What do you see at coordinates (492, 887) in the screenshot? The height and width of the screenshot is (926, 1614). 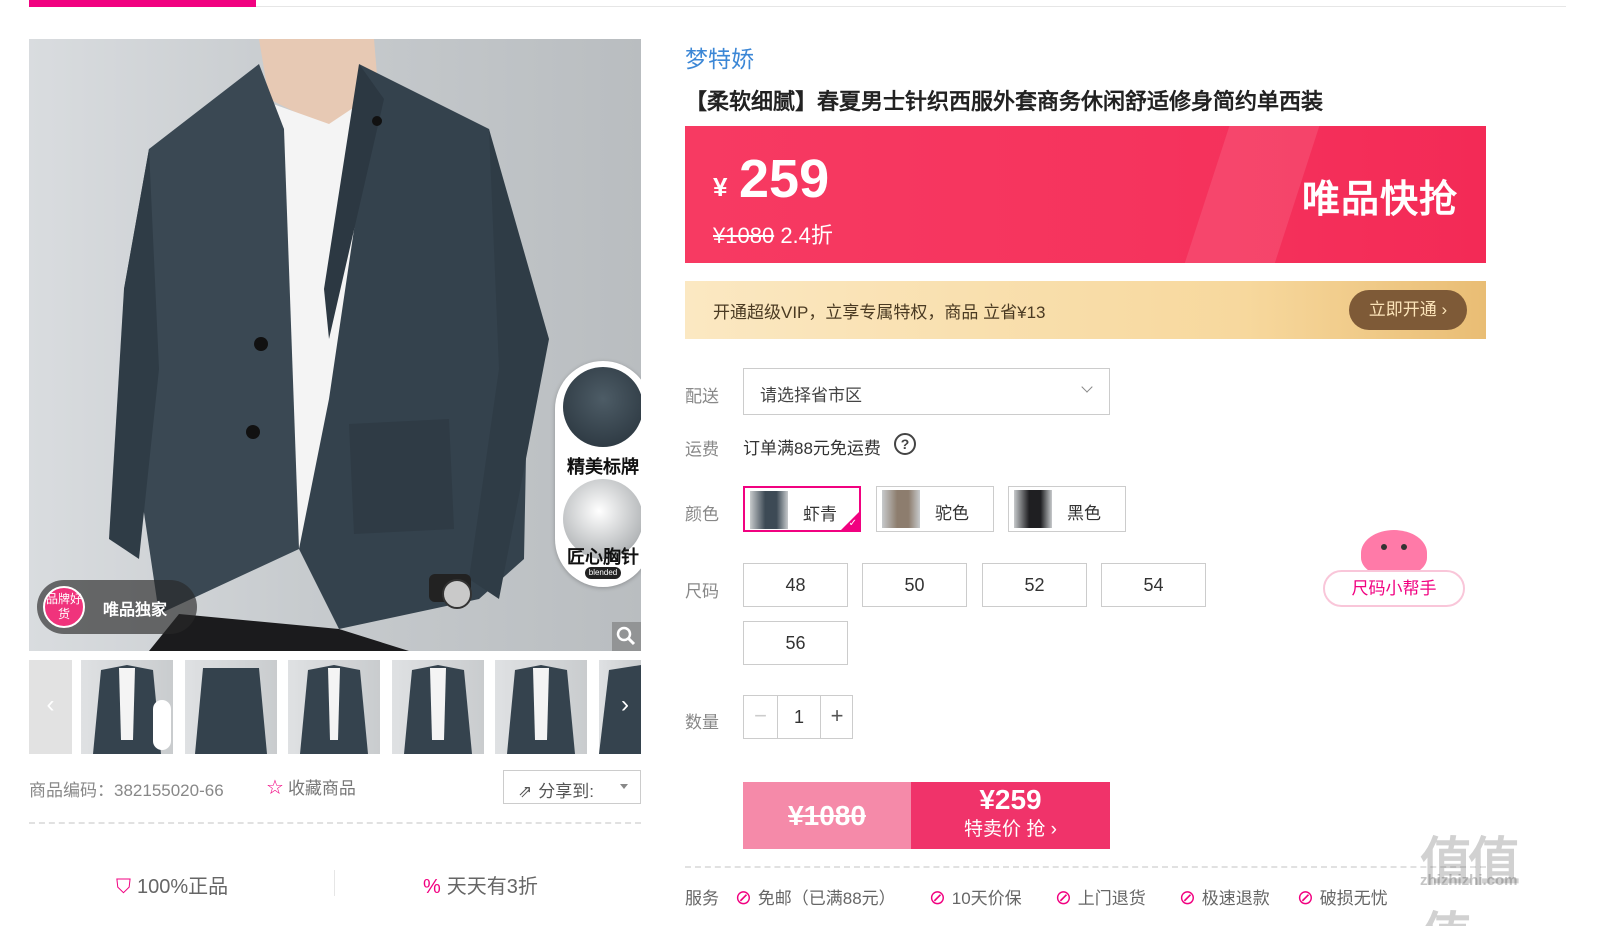 I see `guarantee-discount-label: 天天有3折` at bounding box center [492, 887].